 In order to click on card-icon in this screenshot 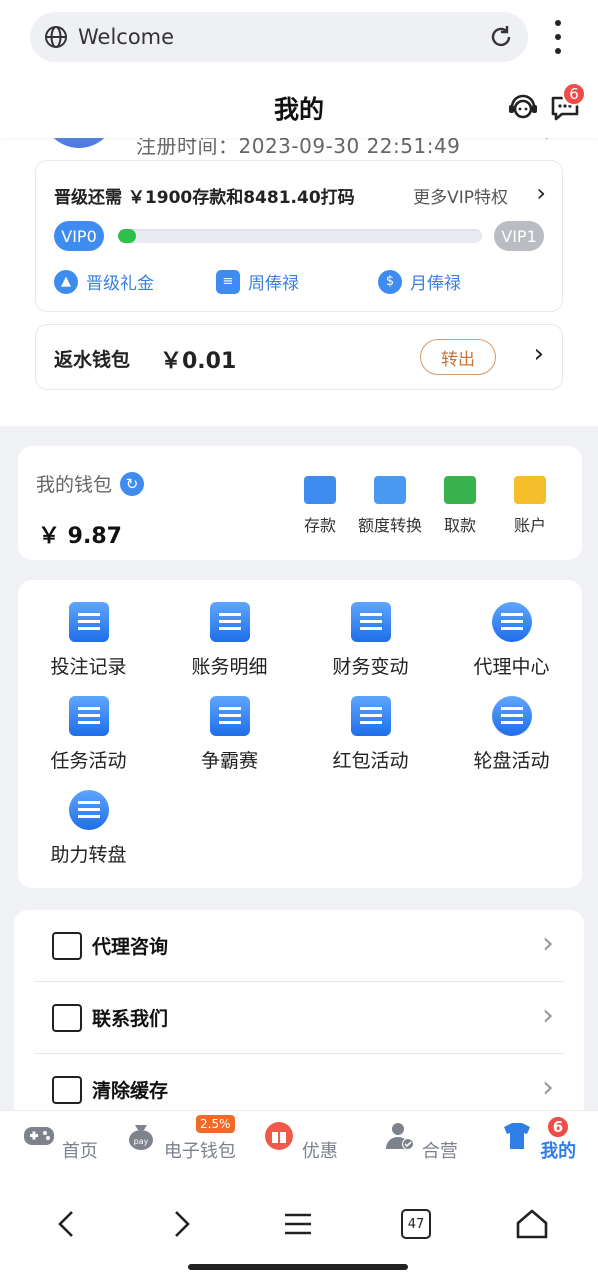, I will do `click(530, 490)`.